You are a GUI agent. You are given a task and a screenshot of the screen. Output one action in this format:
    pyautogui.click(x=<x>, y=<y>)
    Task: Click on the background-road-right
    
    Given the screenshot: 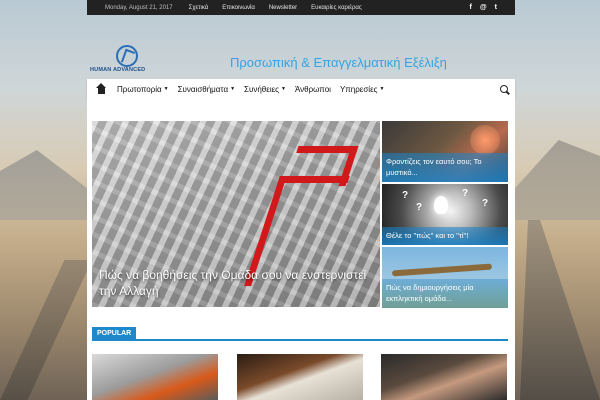 What is the action you would take?
    pyautogui.click(x=560, y=310)
    